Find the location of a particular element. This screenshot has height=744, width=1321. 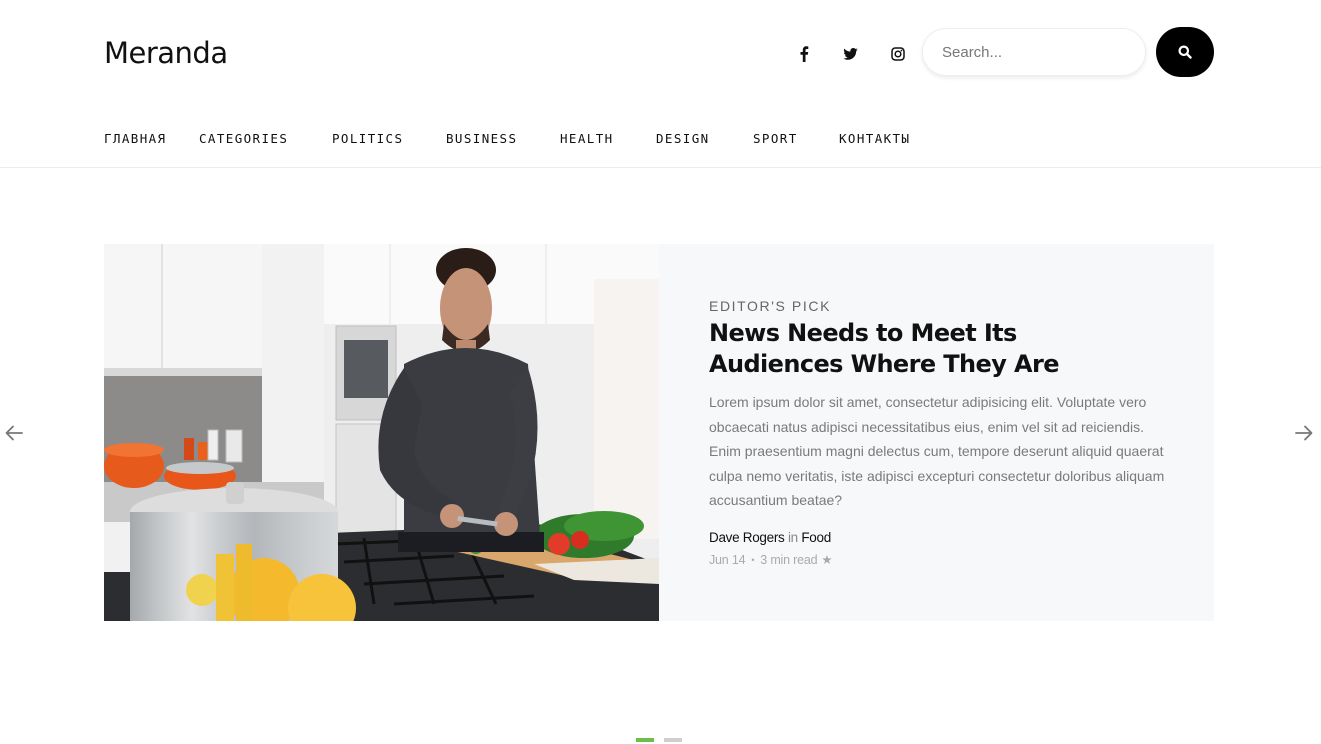

nav-item-health: HEALTH is located at coordinates (587, 138).